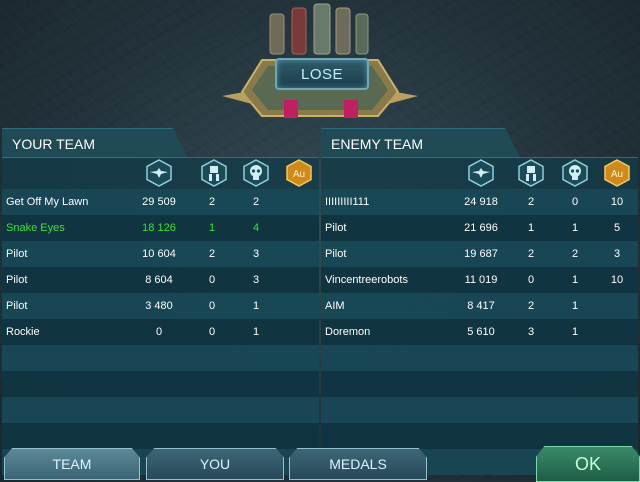 This screenshot has width=640, height=482. I want to click on player-score: 19 687, so click(481, 254).